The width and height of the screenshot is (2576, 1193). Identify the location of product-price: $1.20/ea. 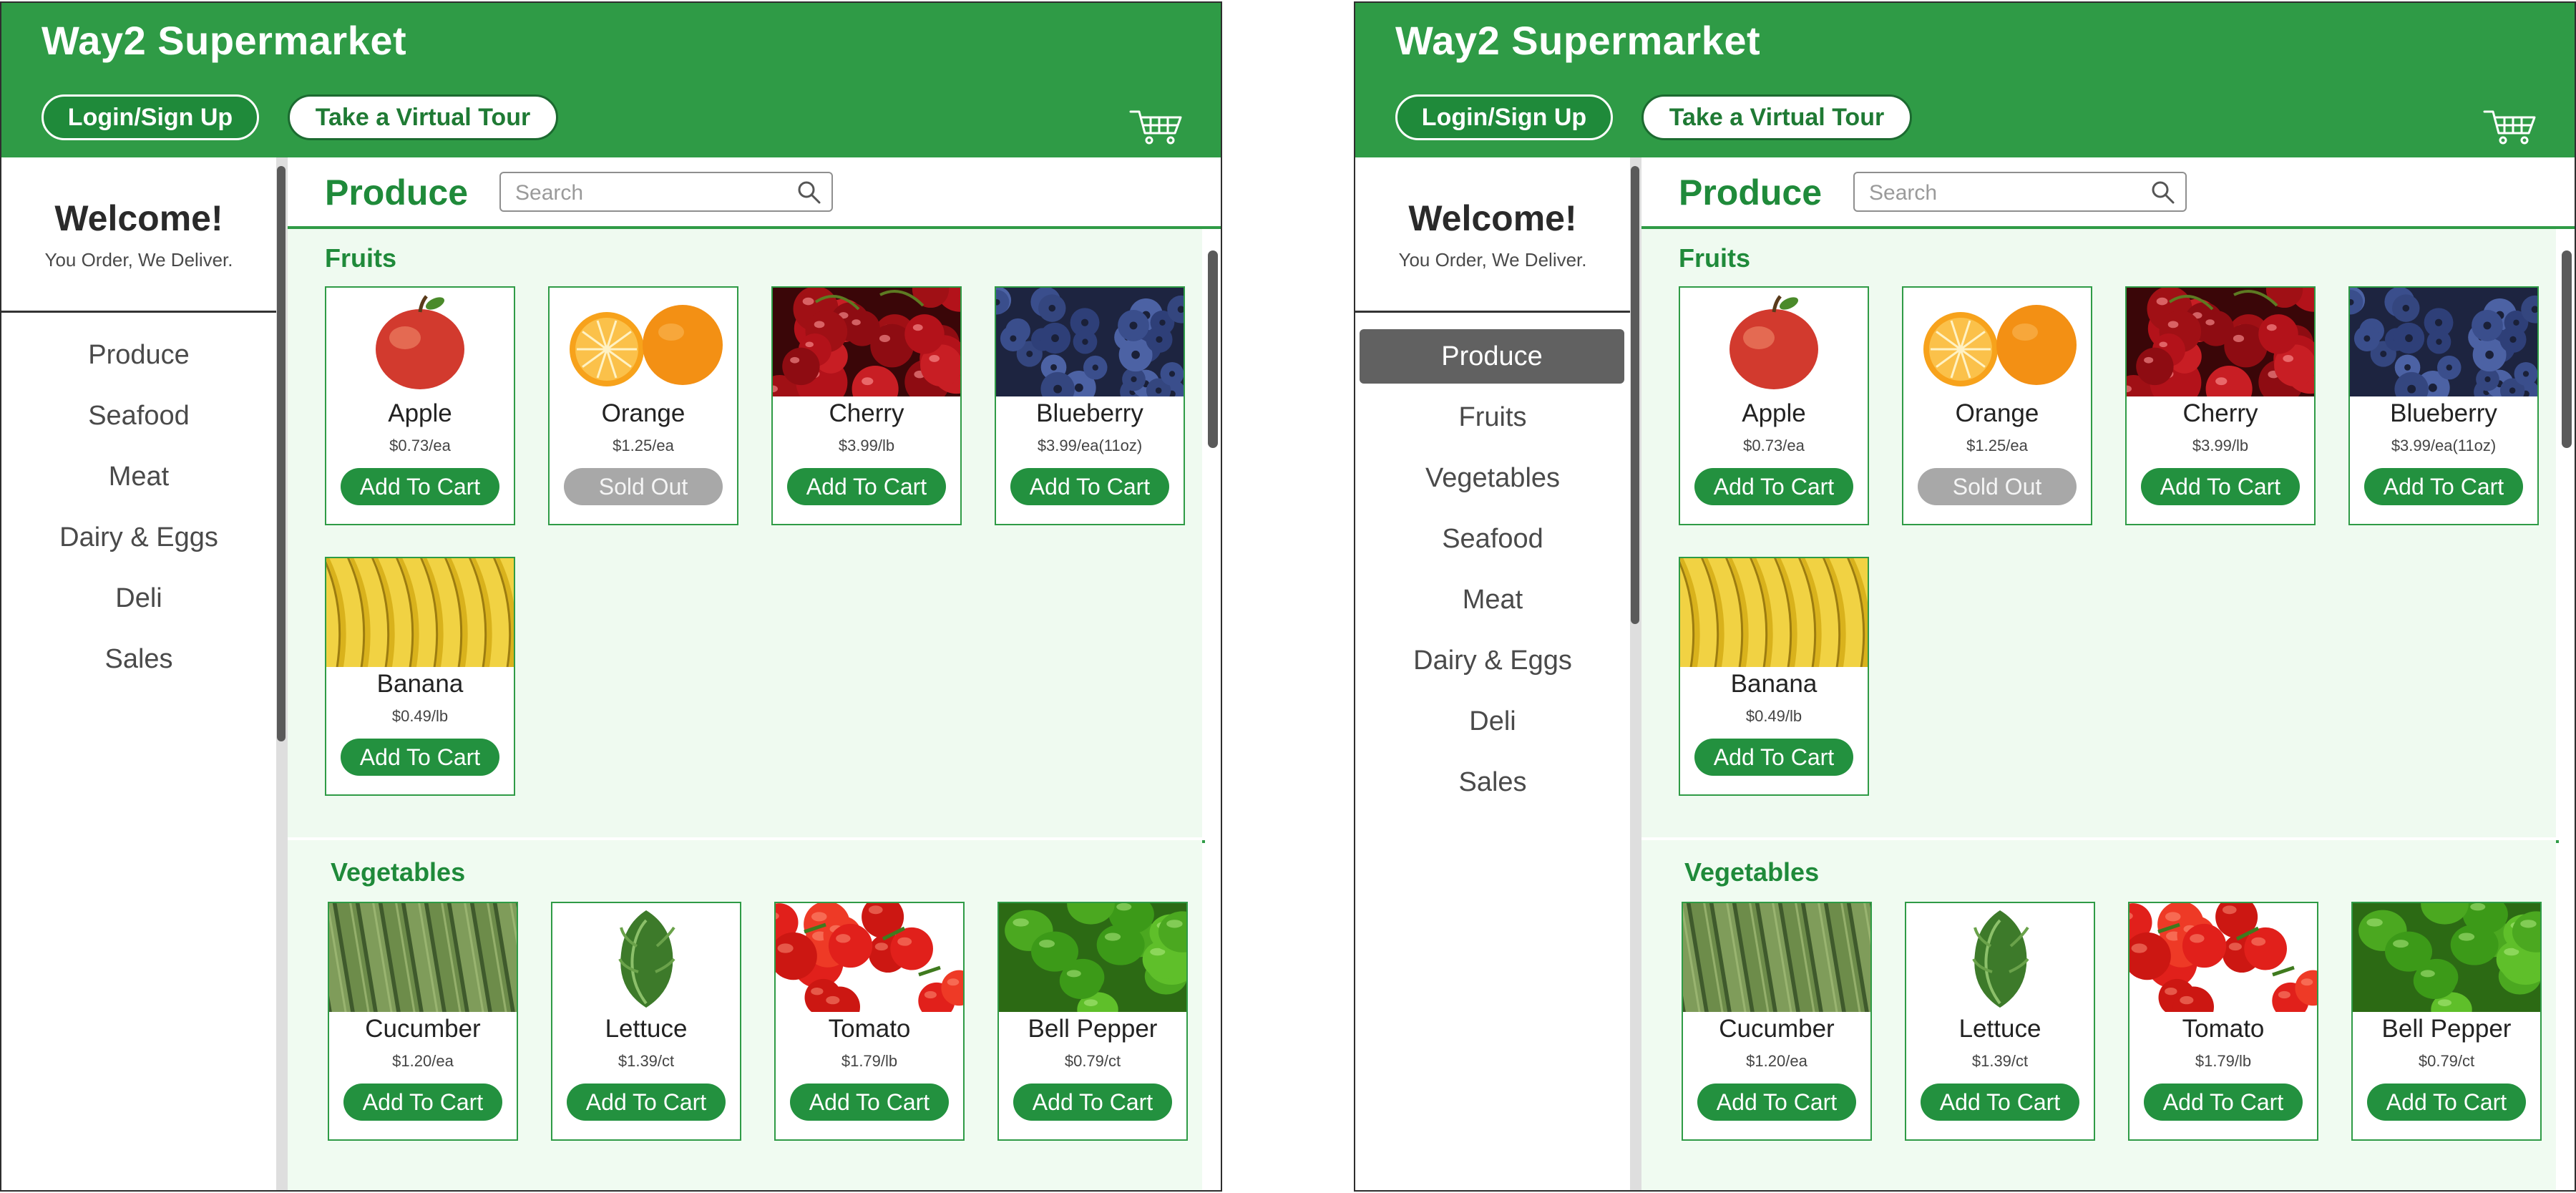
(423, 1061).